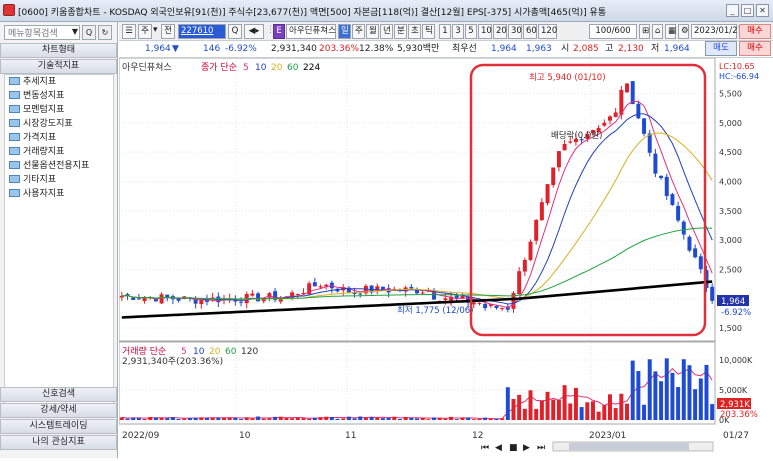 Image resolution: width=773 pixels, height=461 pixels. I want to click on search-icon: Q, so click(89, 32).